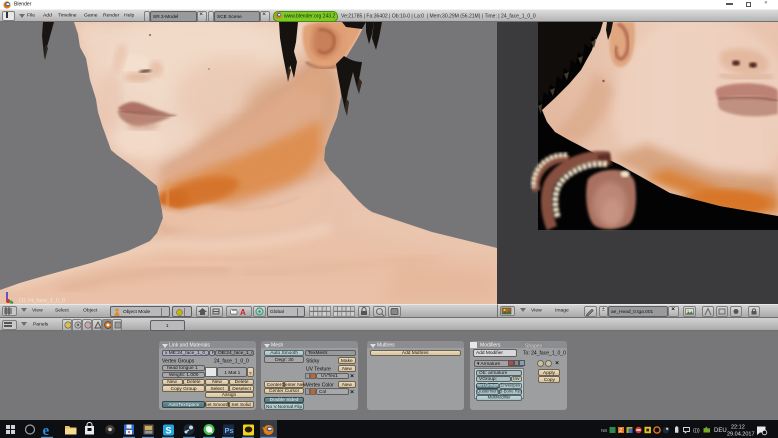 The height and width of the screenshot is (438, 778). What do you see at coordinates (620, 431) in the screenshot?
I see `svg-text: Z` at bounding box center [620, 431].